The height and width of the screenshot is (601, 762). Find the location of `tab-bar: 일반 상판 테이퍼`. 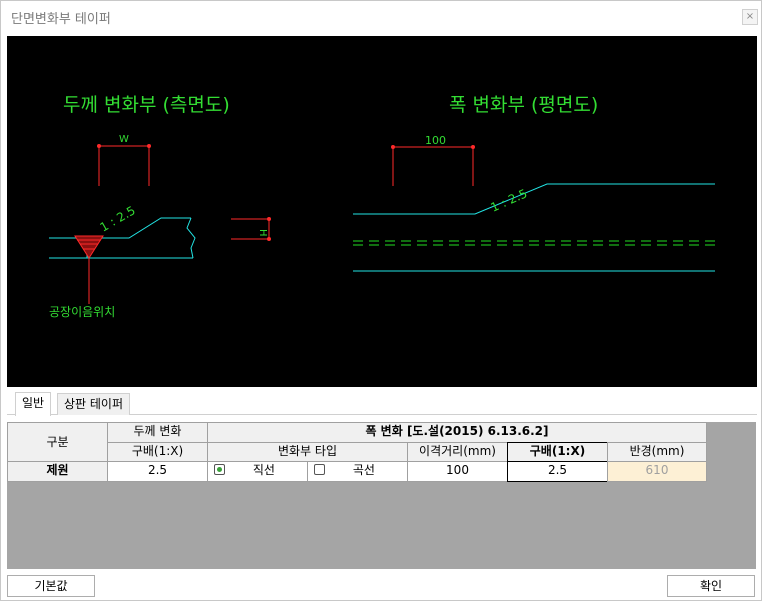

tab-bar: 일반 상판 테이퍼 is located at coordinates (382, 404).